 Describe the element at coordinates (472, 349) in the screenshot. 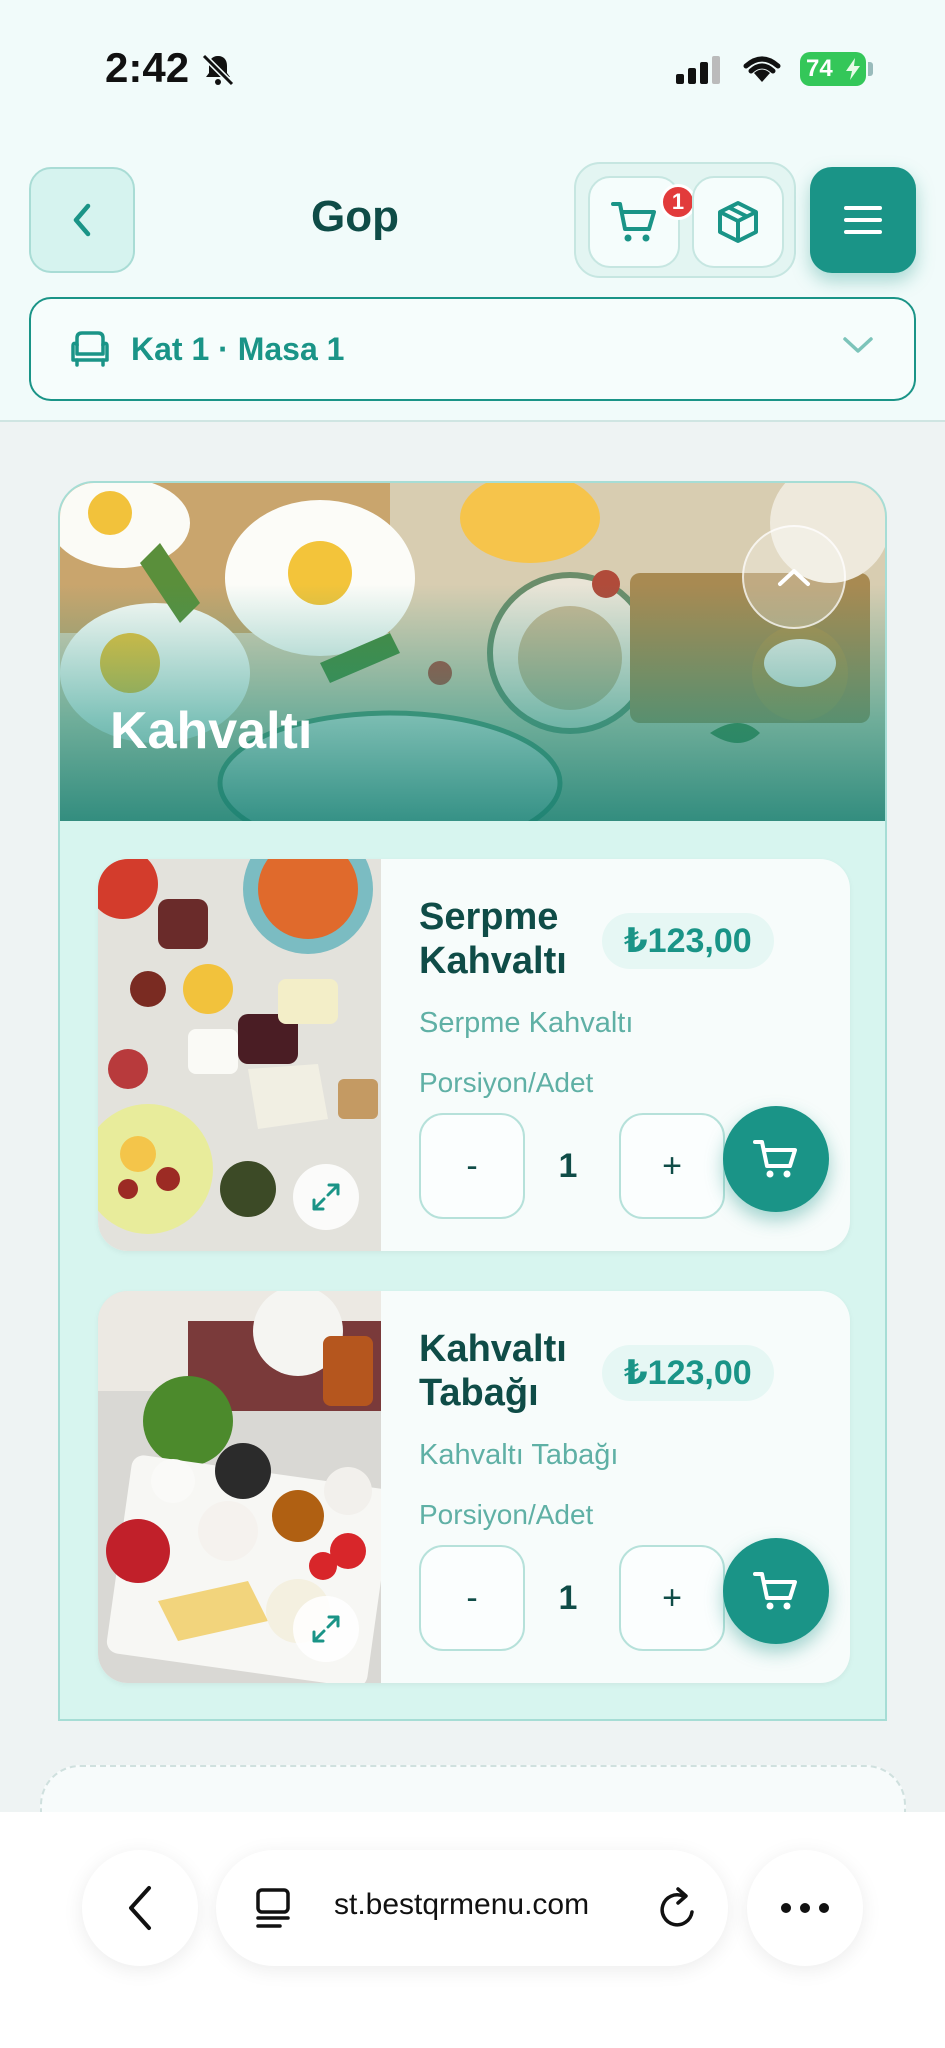

I see `table-selector: Kat 1 · Masa 1` at that location.